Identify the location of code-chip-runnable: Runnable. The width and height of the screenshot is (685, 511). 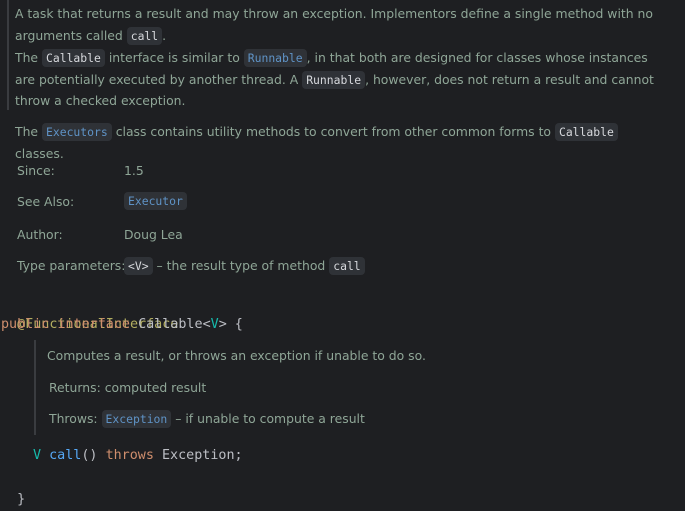
(334, 79).